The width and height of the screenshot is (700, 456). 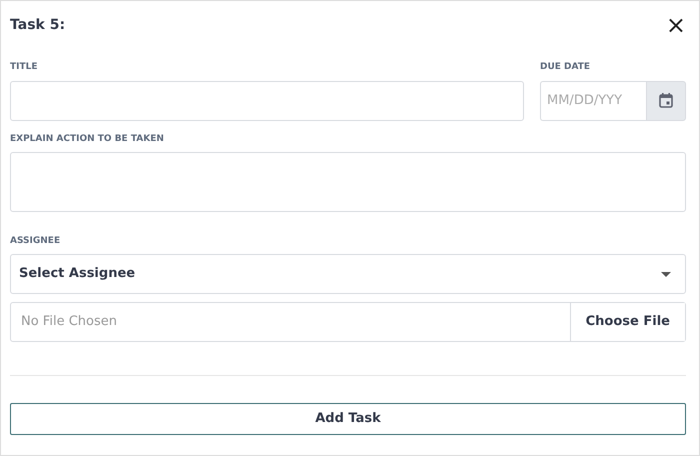 What do you see at coordinates (38, 25) in the screenshot?
I see `dialog-title: Task 5:` at bounding box center [38, 25].